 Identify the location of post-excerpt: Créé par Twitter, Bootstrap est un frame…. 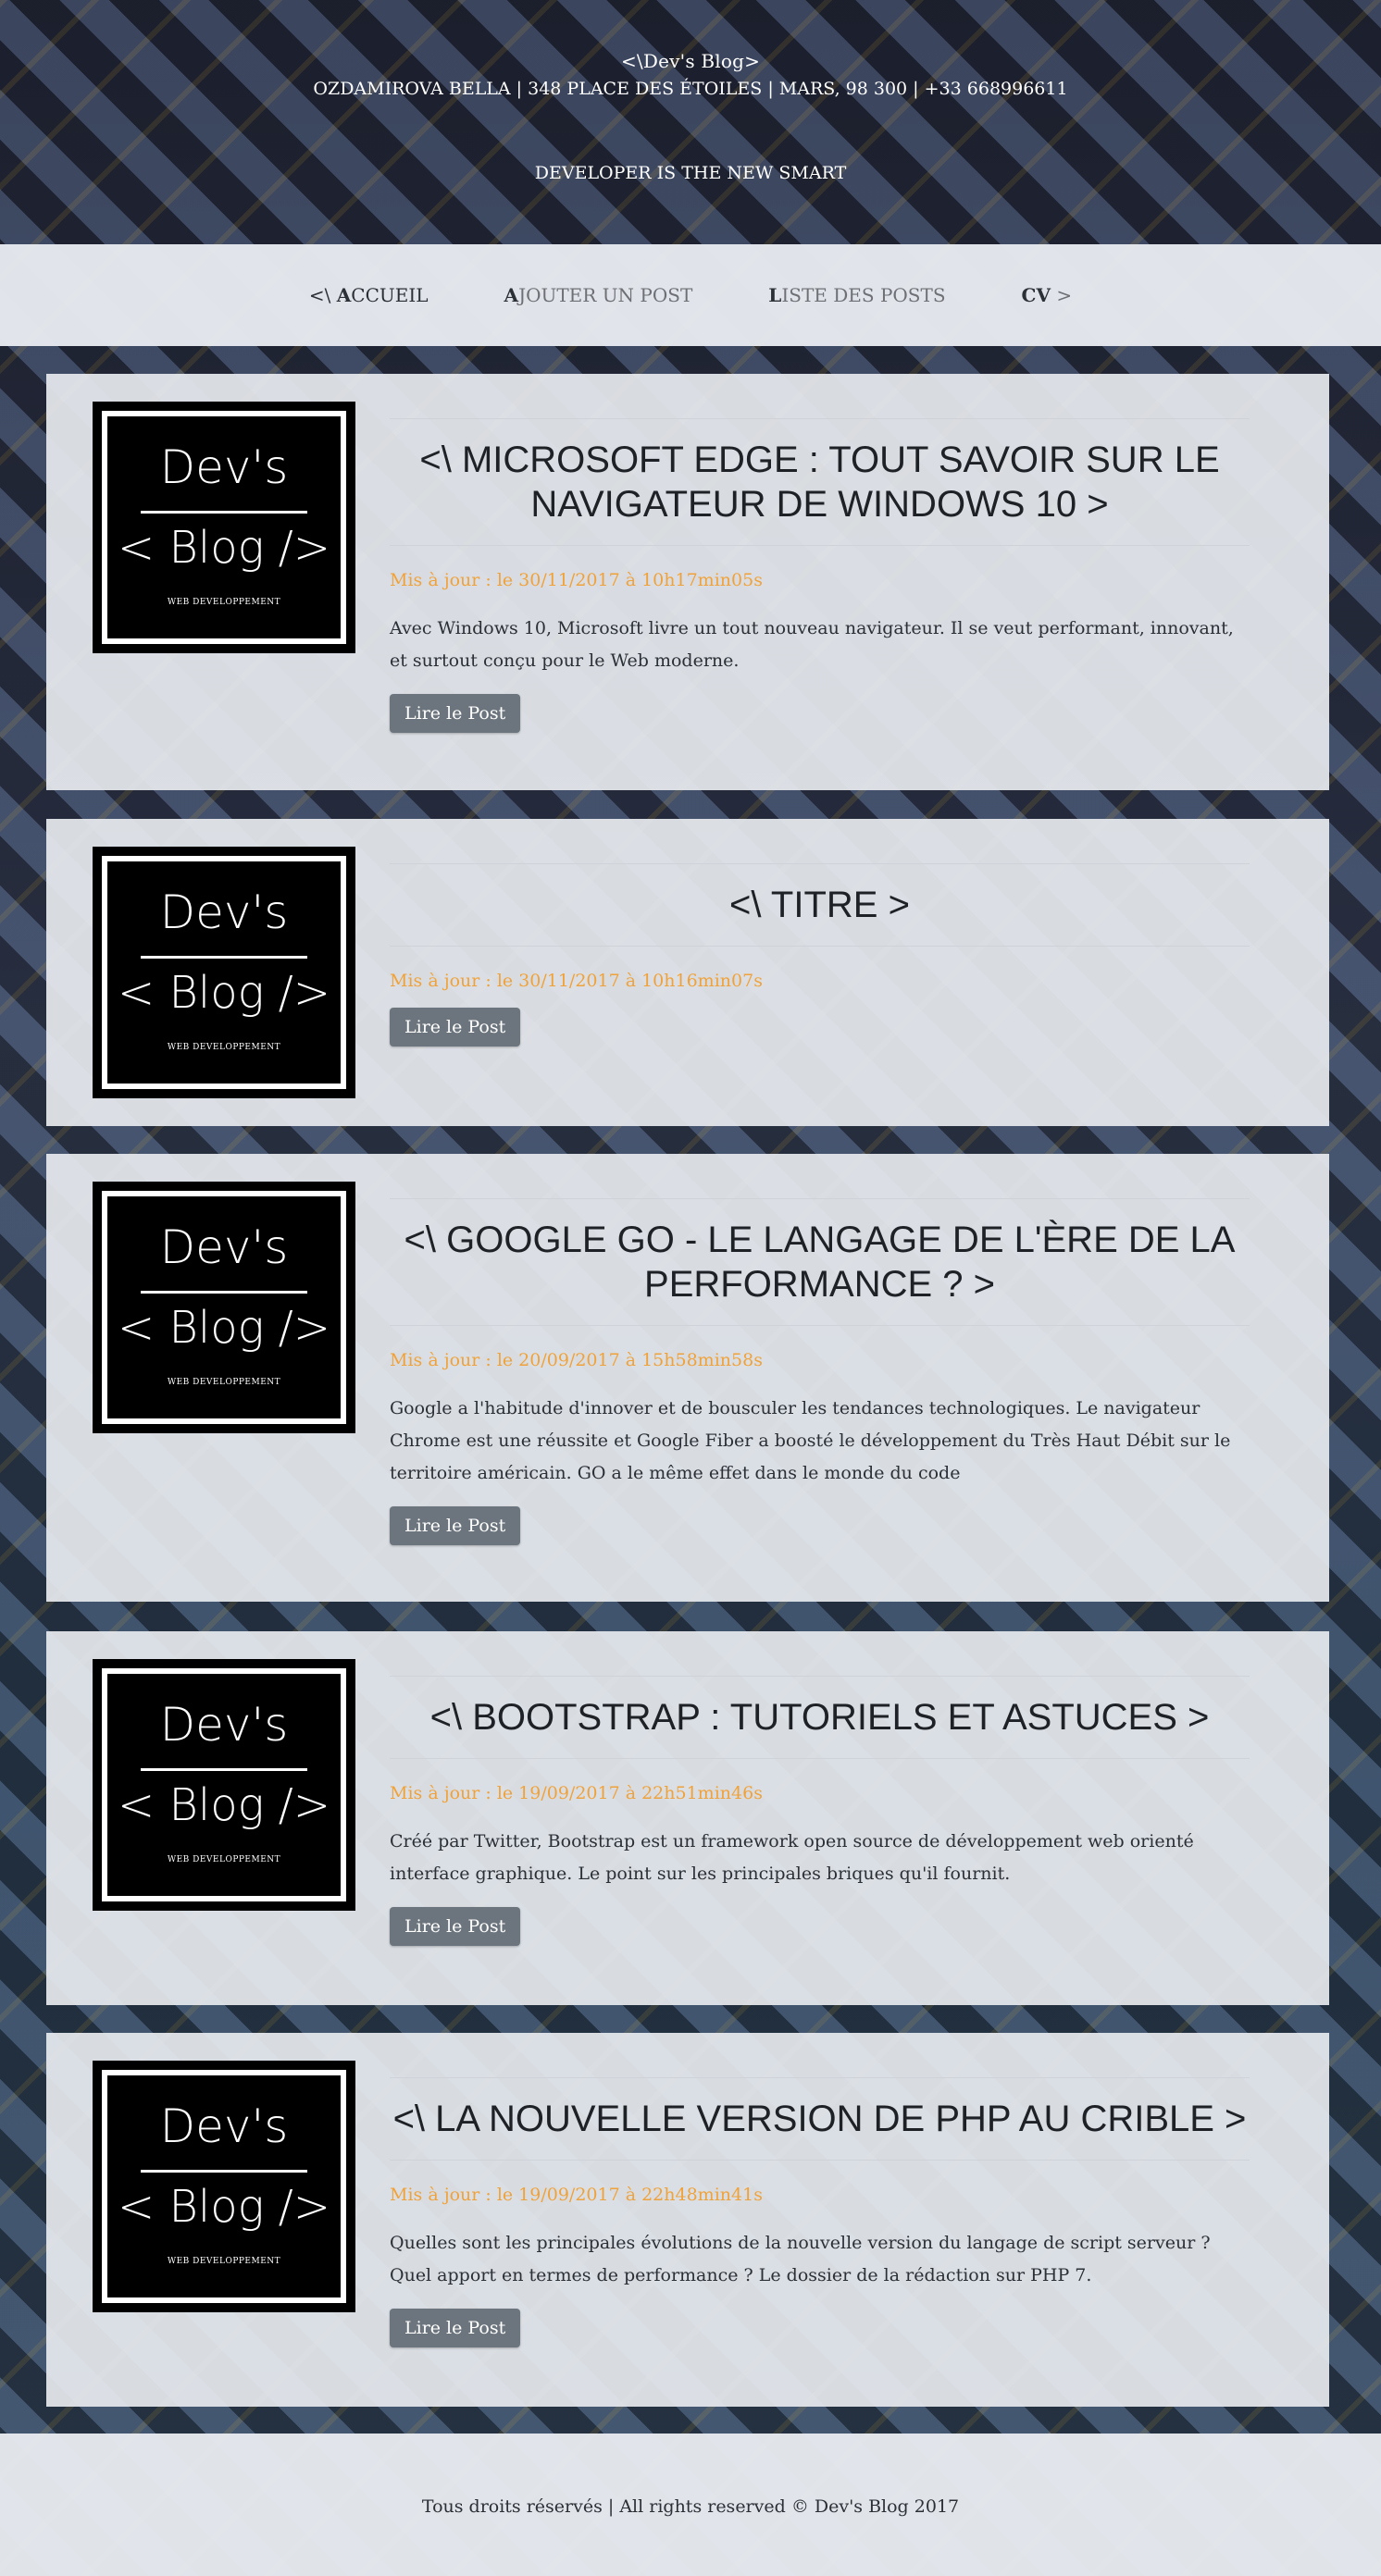
(792, 1857).